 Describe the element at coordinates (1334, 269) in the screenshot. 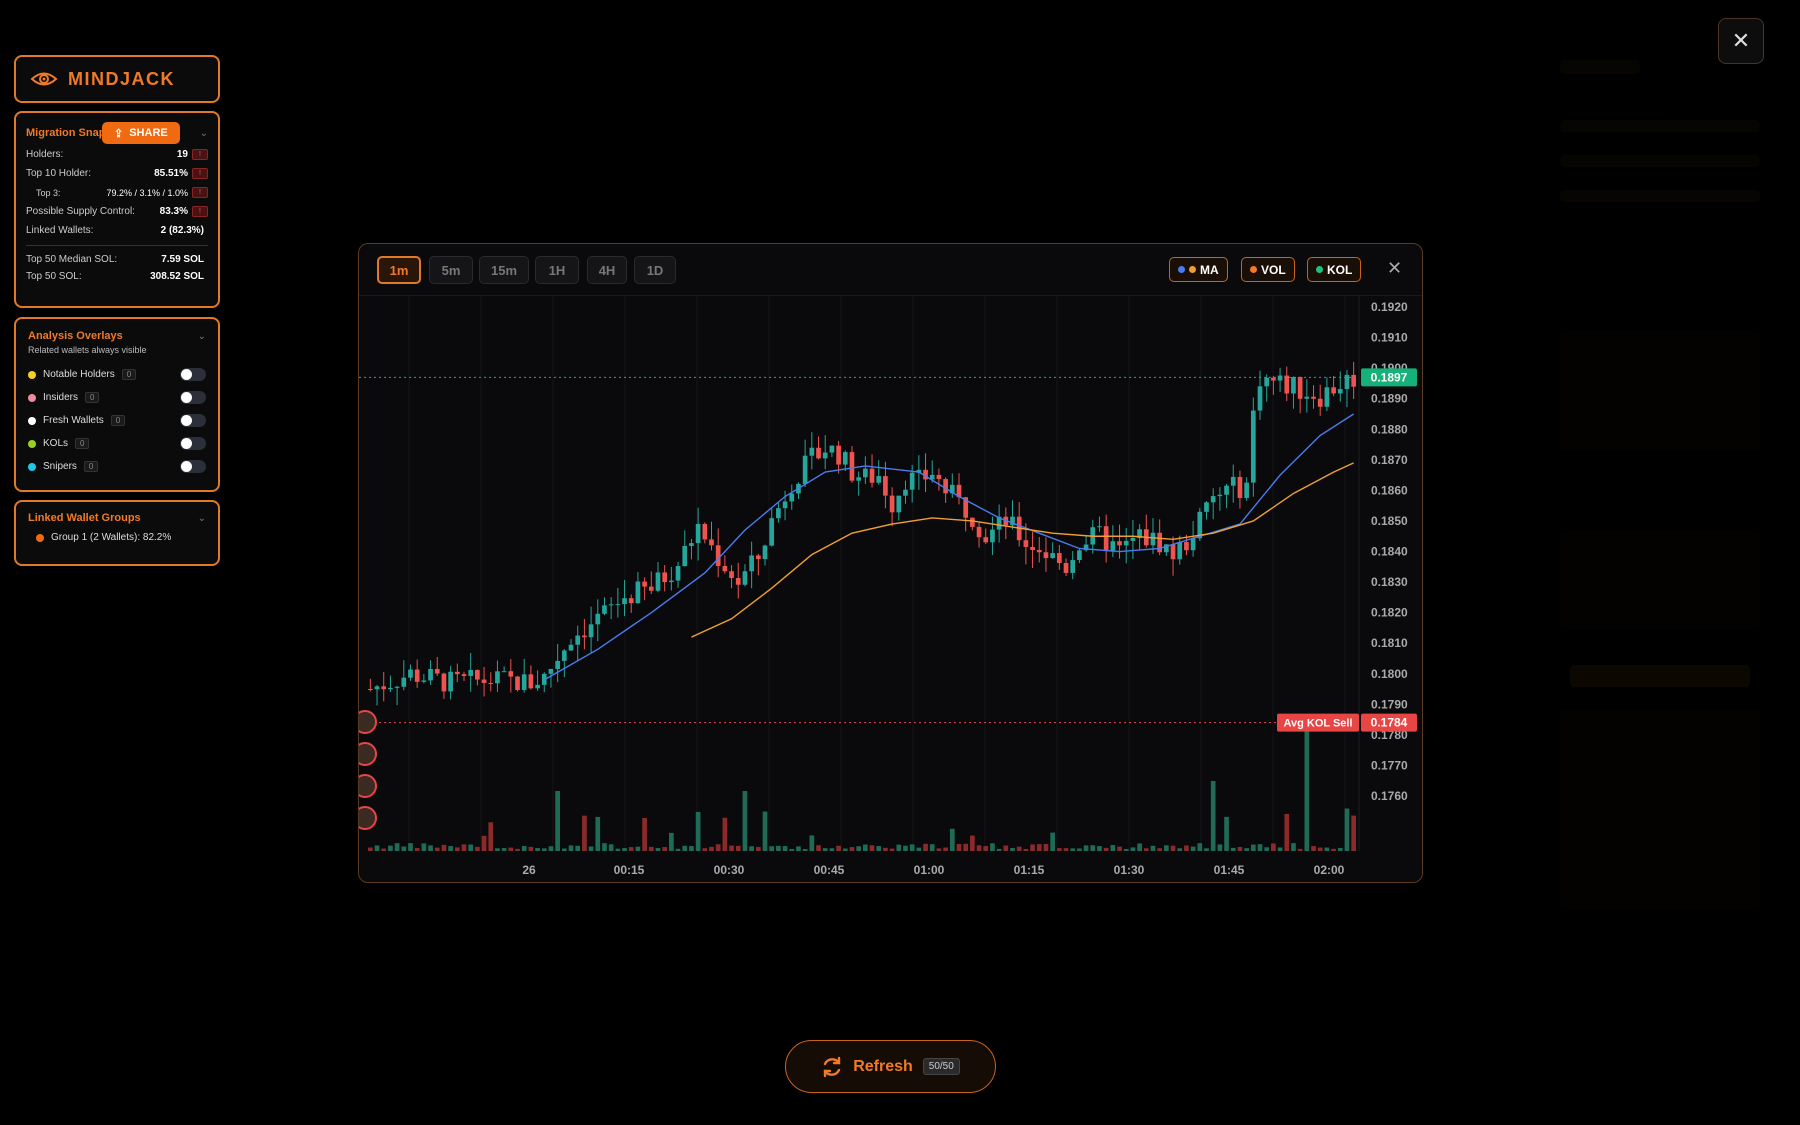

I see `indicator-kol: KOL` at that location.